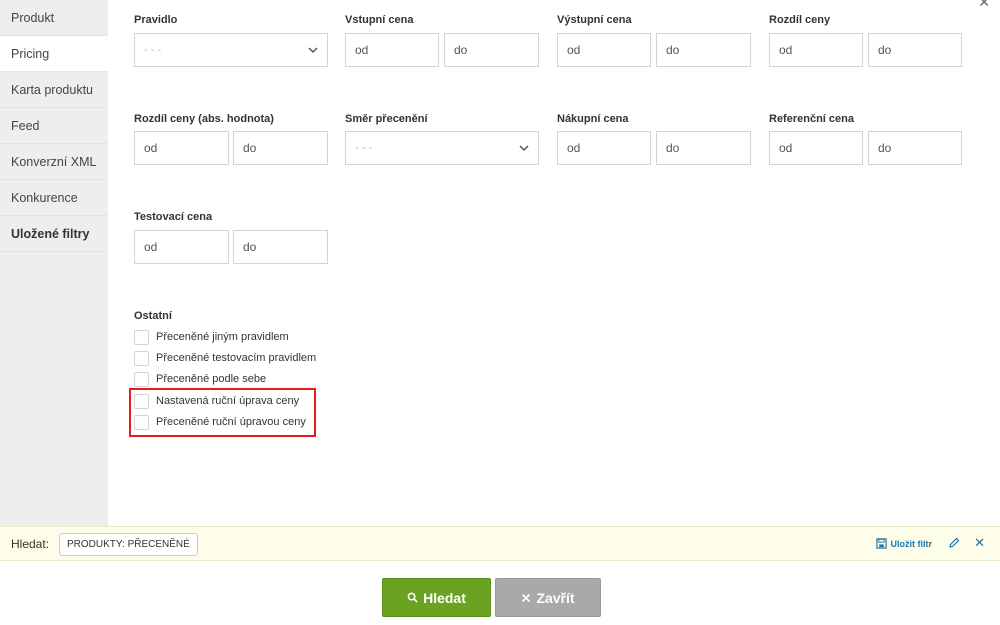 The height and width of the screenshot is (625, 1000). Describe the element at coordinates (555, 597) in the screenshot. I see `close-button-label: Zavřít` at that location.